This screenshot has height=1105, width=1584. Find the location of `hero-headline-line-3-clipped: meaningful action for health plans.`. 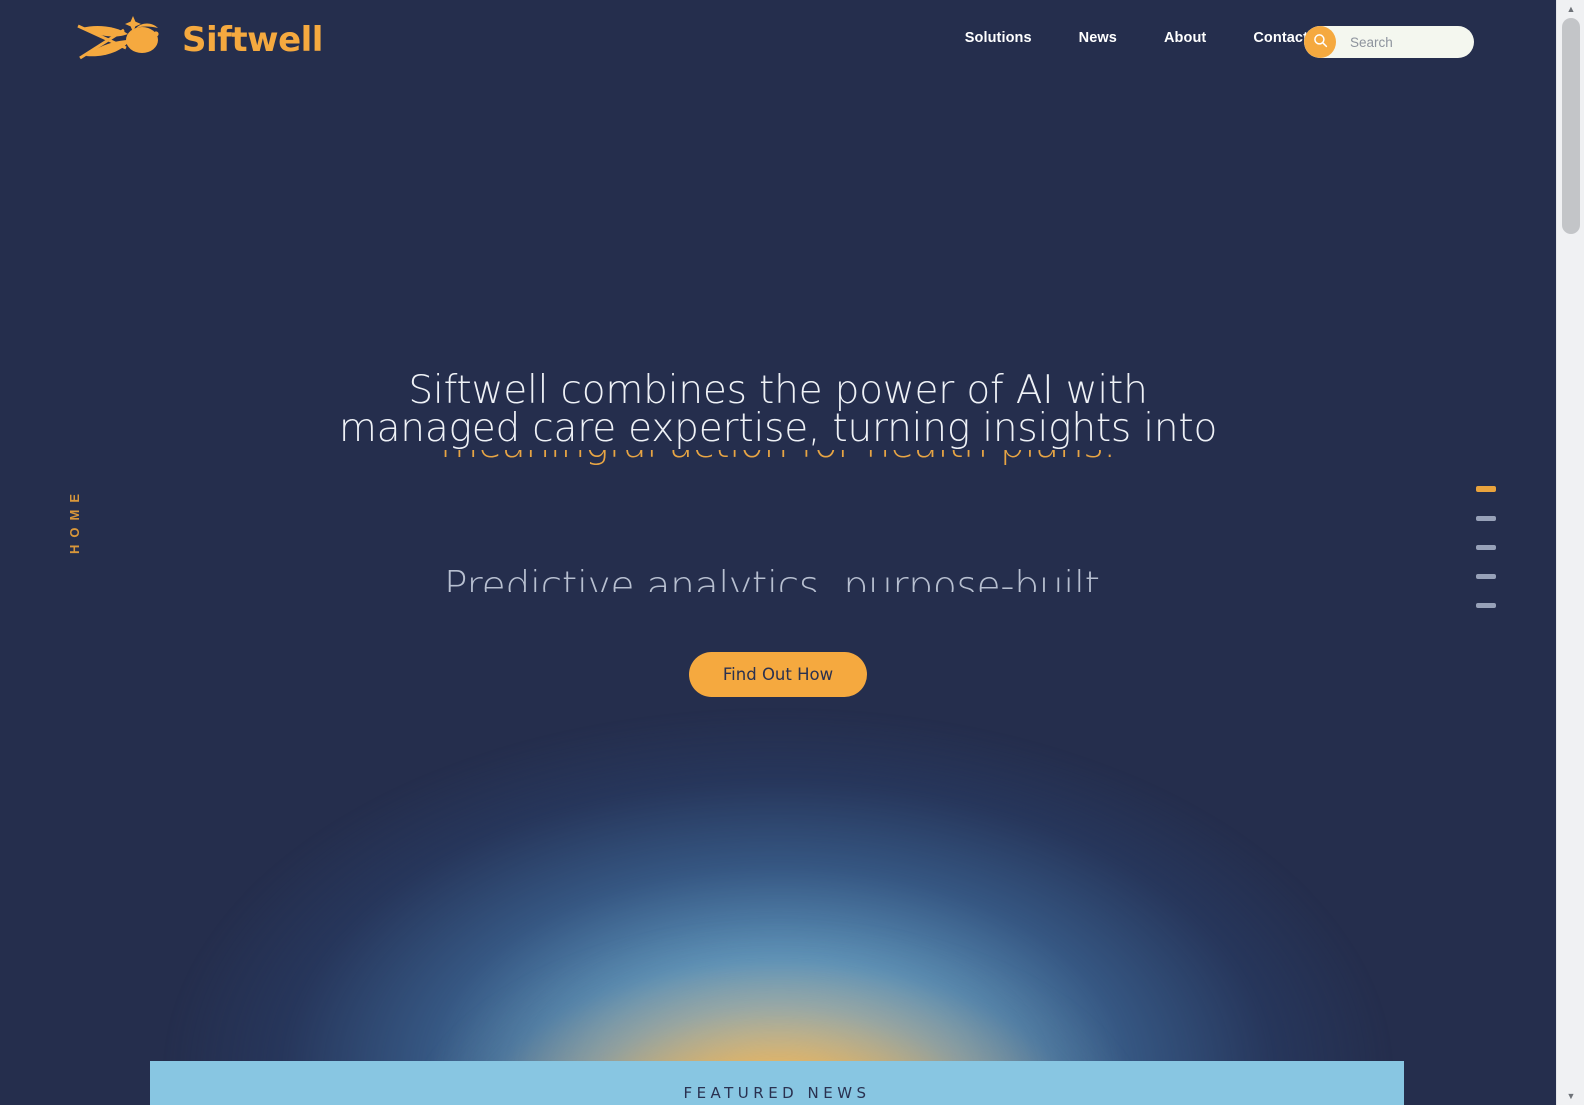

hero-headline-line-3-clipped: meaningful action for health plans. is located at coordinates (778, 461).